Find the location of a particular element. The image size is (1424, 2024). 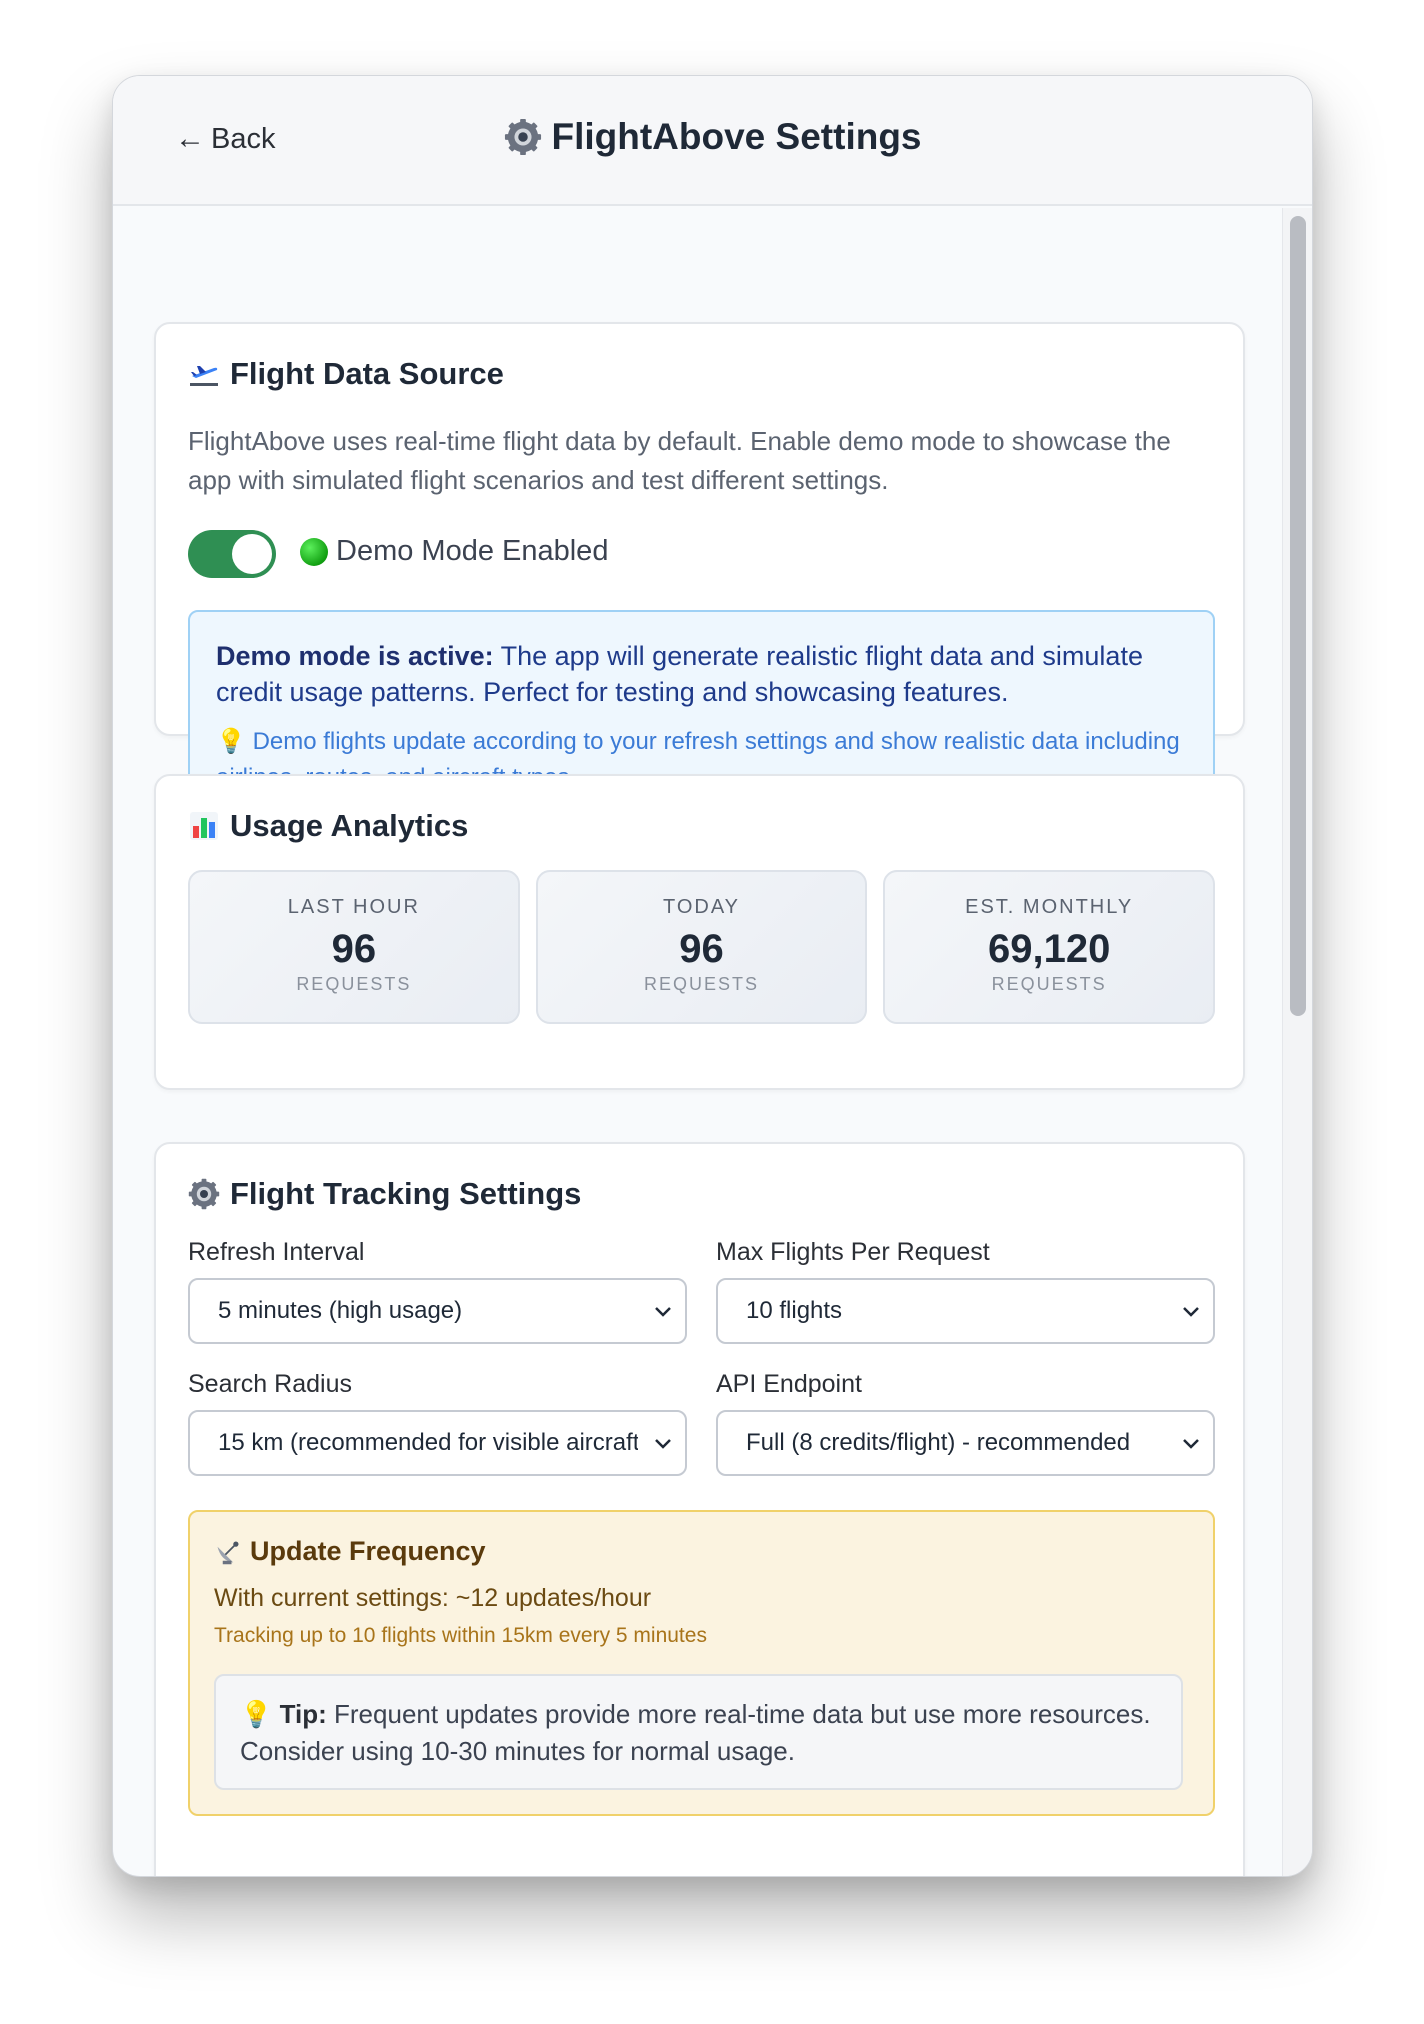

stat-value: 69,120 is located at coordinates (1049, 949).